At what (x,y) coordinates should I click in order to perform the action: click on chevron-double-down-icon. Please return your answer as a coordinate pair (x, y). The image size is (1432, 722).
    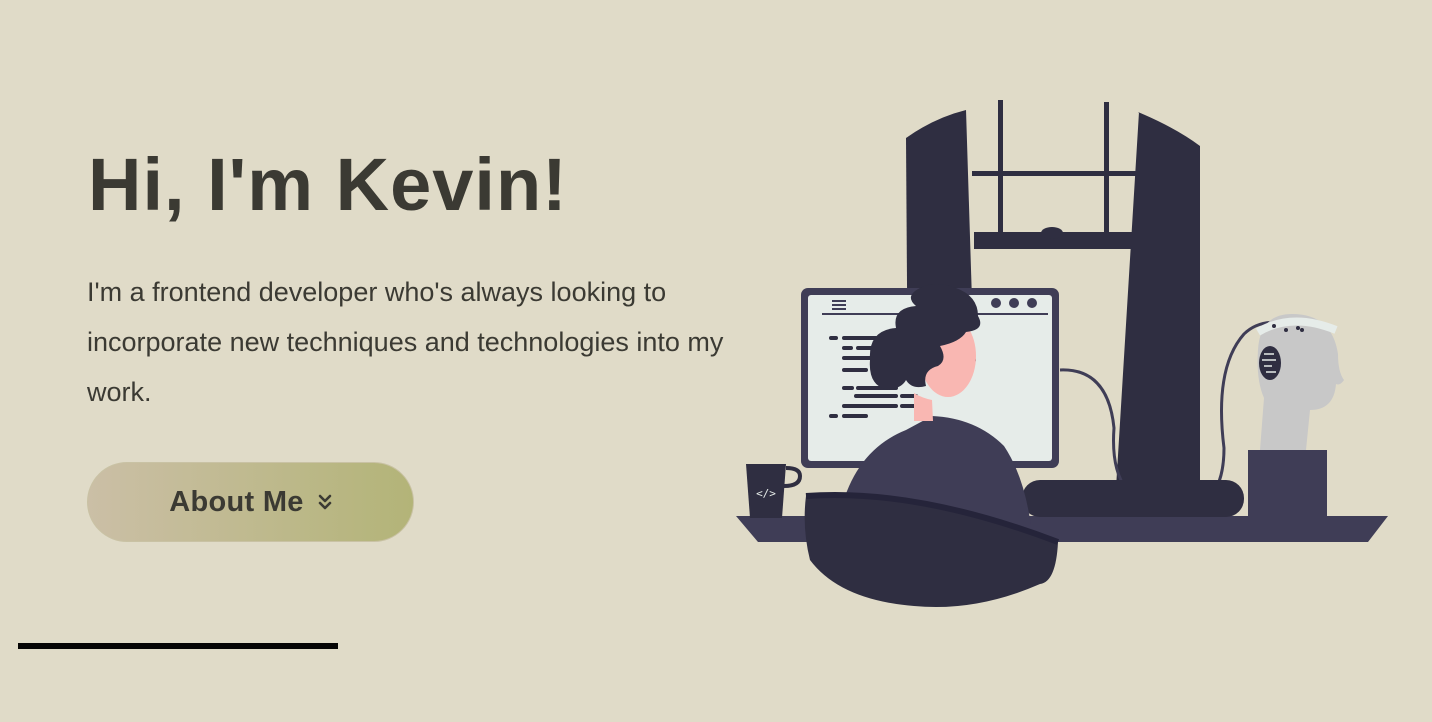
    Looking at the image, I should click on (325, 502).